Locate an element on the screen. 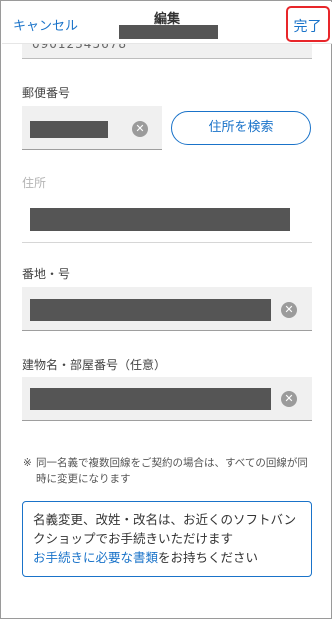 This screenshot has height=619, width=332. note-mark: ※ is located at coordinates (27, 463).